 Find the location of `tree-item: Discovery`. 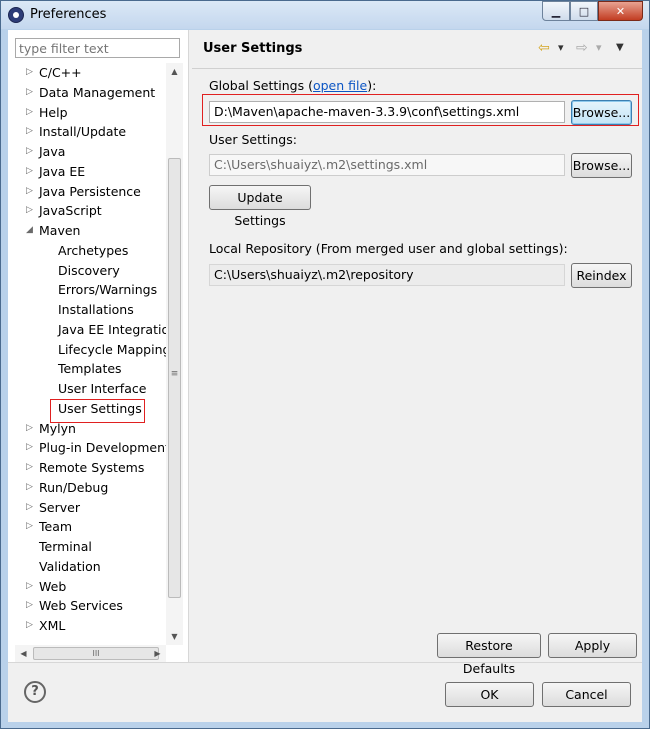

tree-item: Discovery is located at coordinates (88, 270).